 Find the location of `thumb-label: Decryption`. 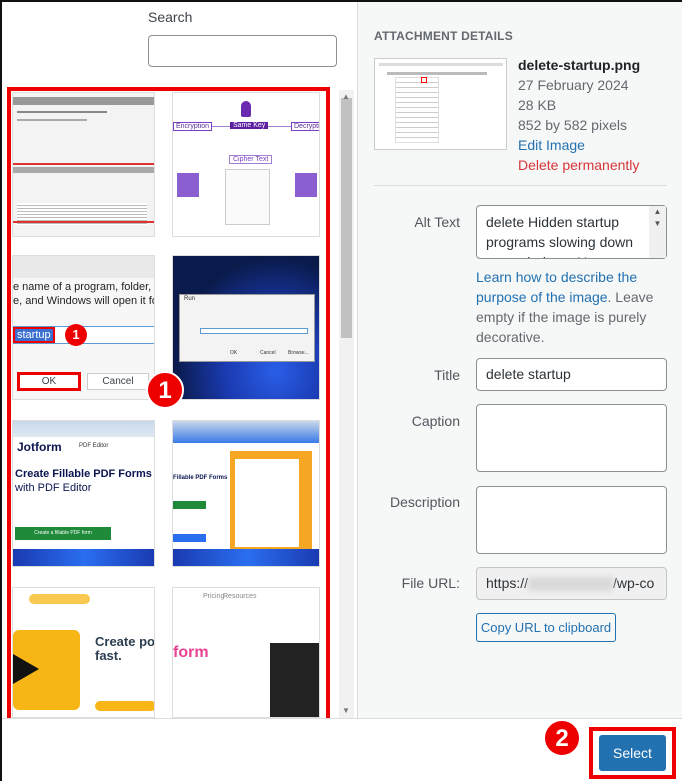

thumb-label: Decryption is located at coordinates (305, 126).